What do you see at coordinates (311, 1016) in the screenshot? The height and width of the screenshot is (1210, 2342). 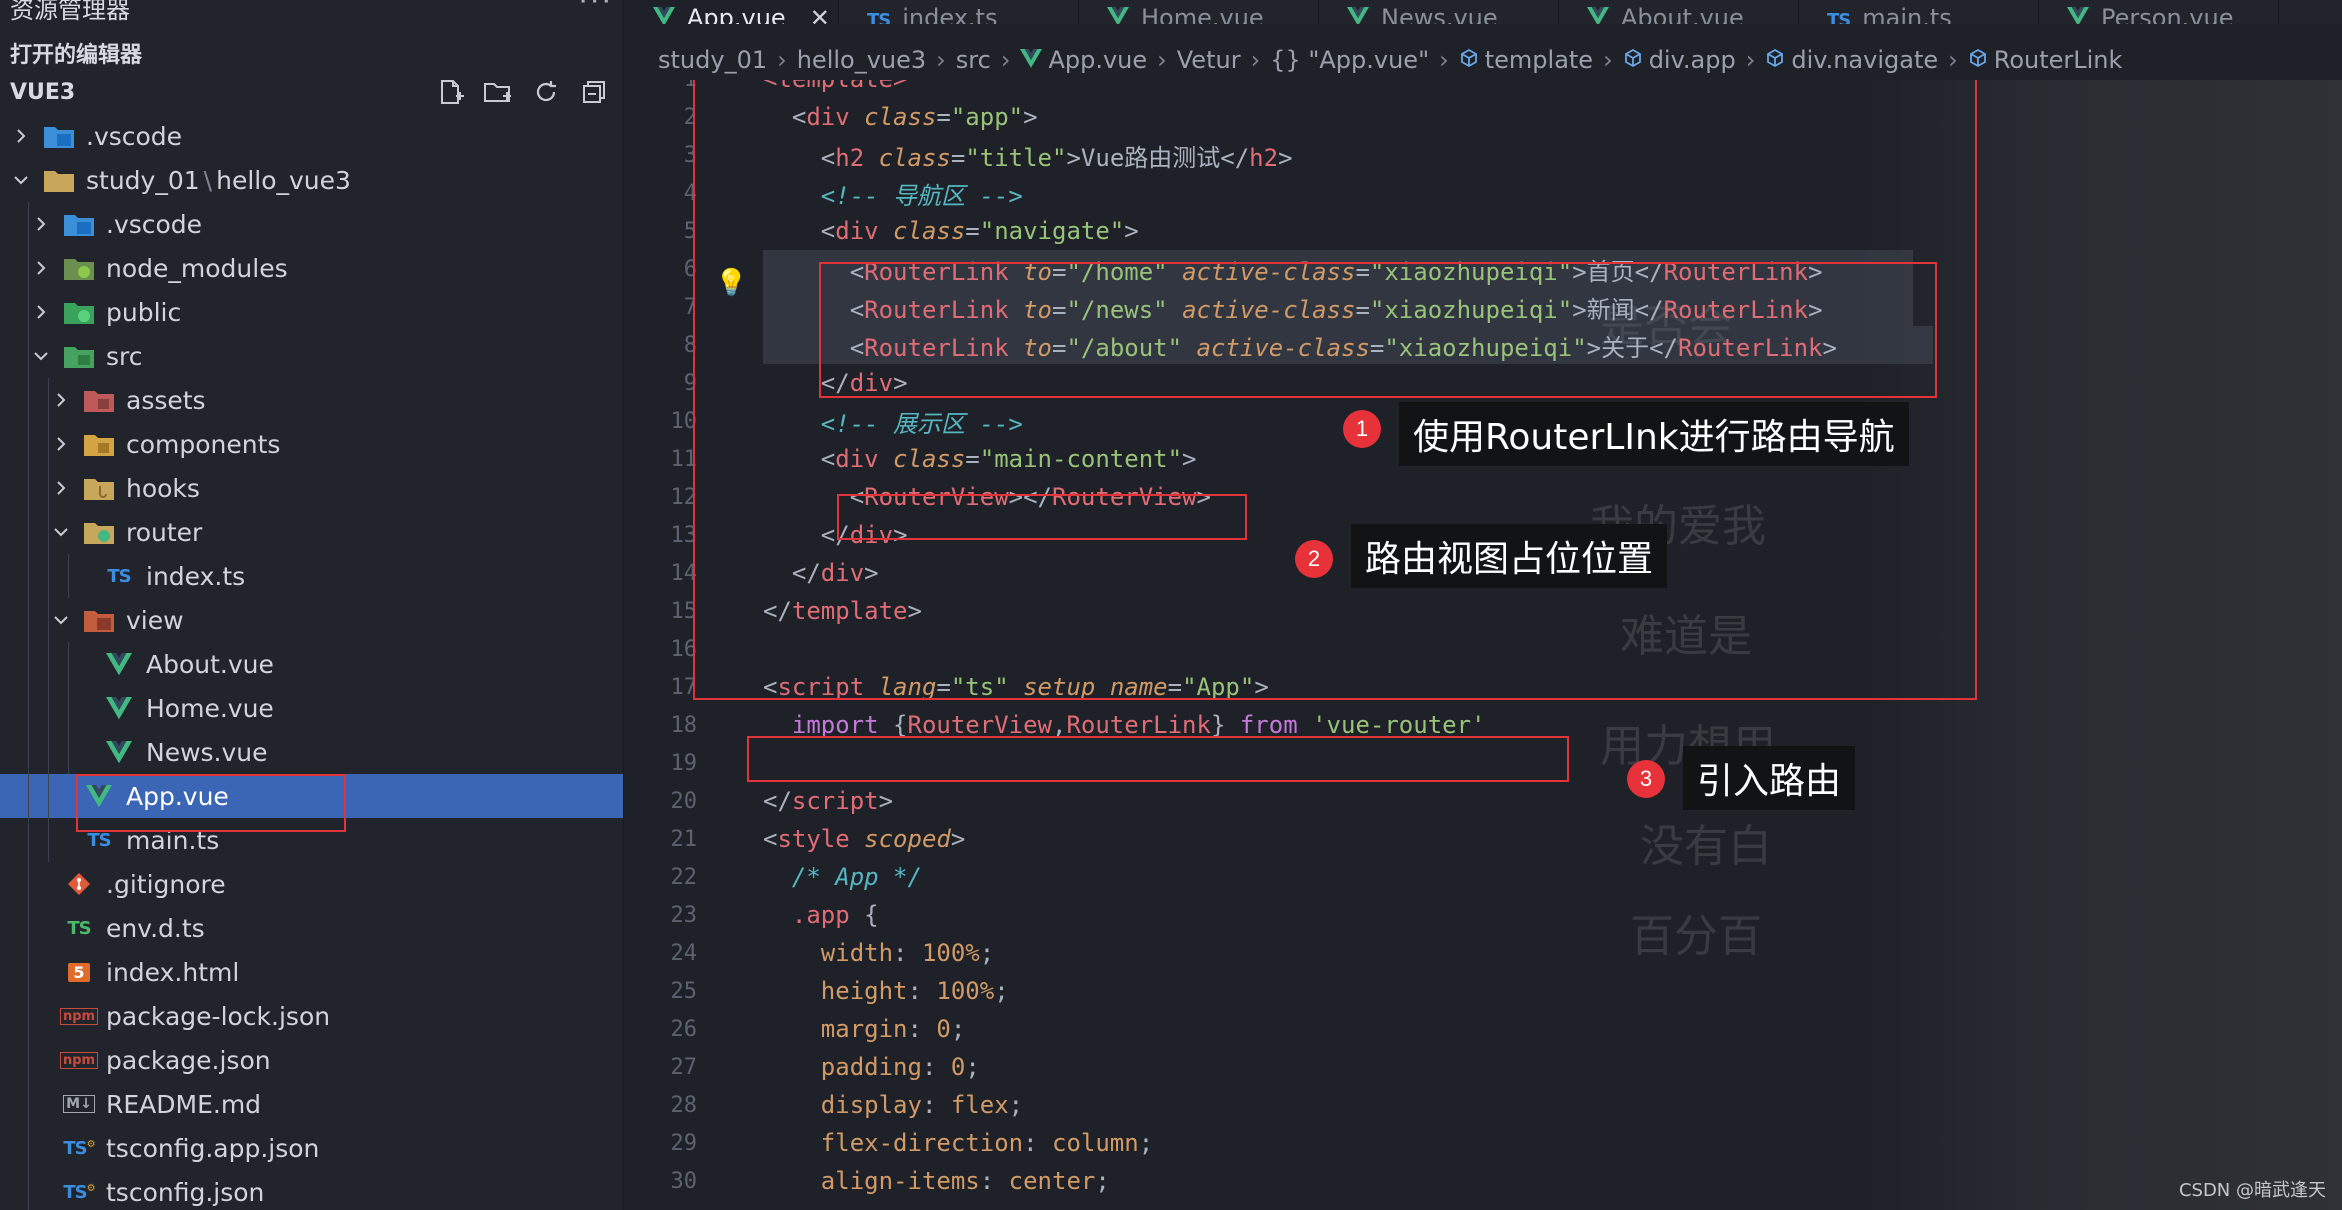 I see `tree-item-package-lock-json: npm package-lock.json` at bounding box center [311, 1016].